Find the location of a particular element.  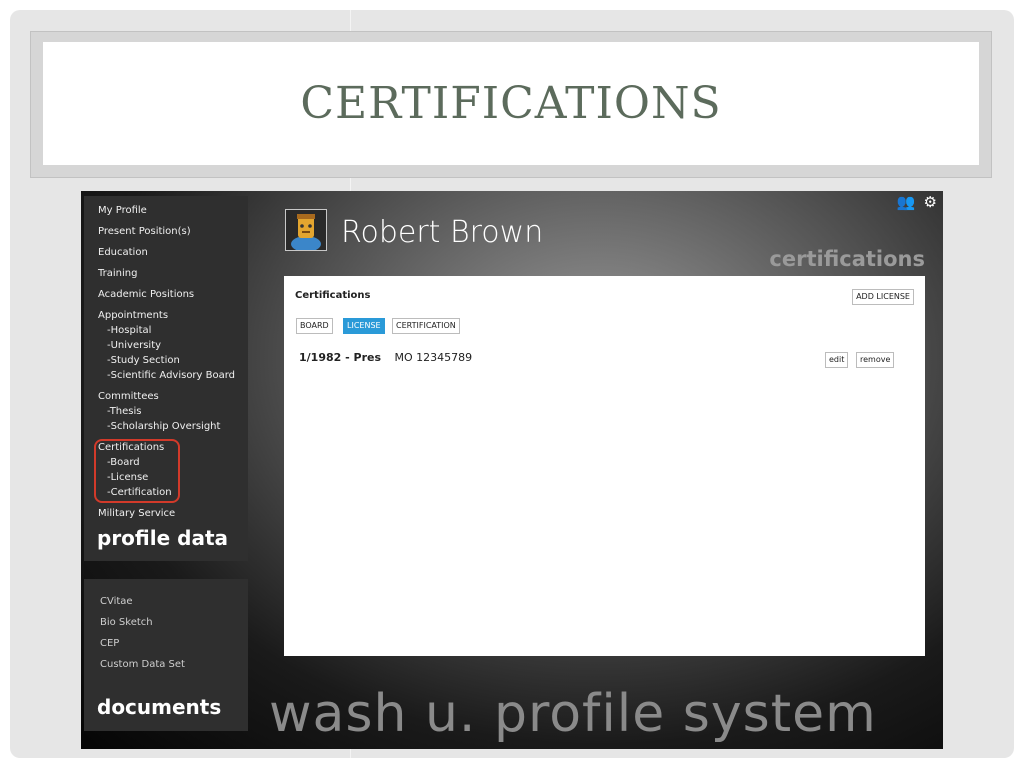

nav-item-training: Training is located at coordinates (166, 273).